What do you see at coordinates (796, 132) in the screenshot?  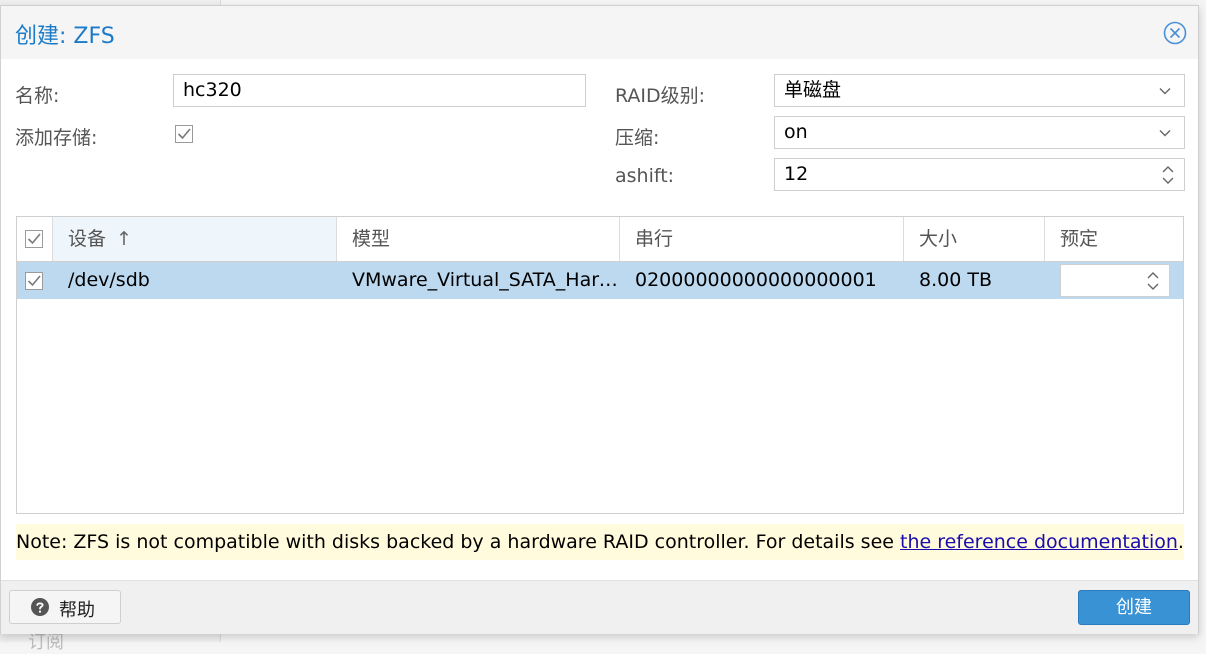 I see `compression-value: on` at bounding box center [796, 132].